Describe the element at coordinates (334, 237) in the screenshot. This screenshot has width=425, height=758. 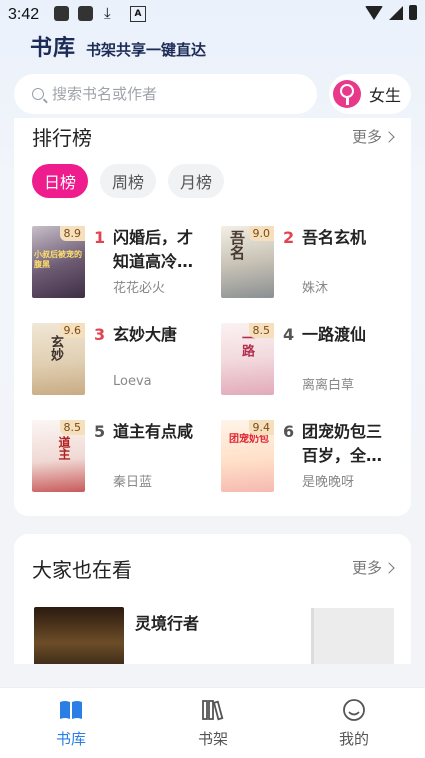
I see `book-title: 吾名玄机` at that location.